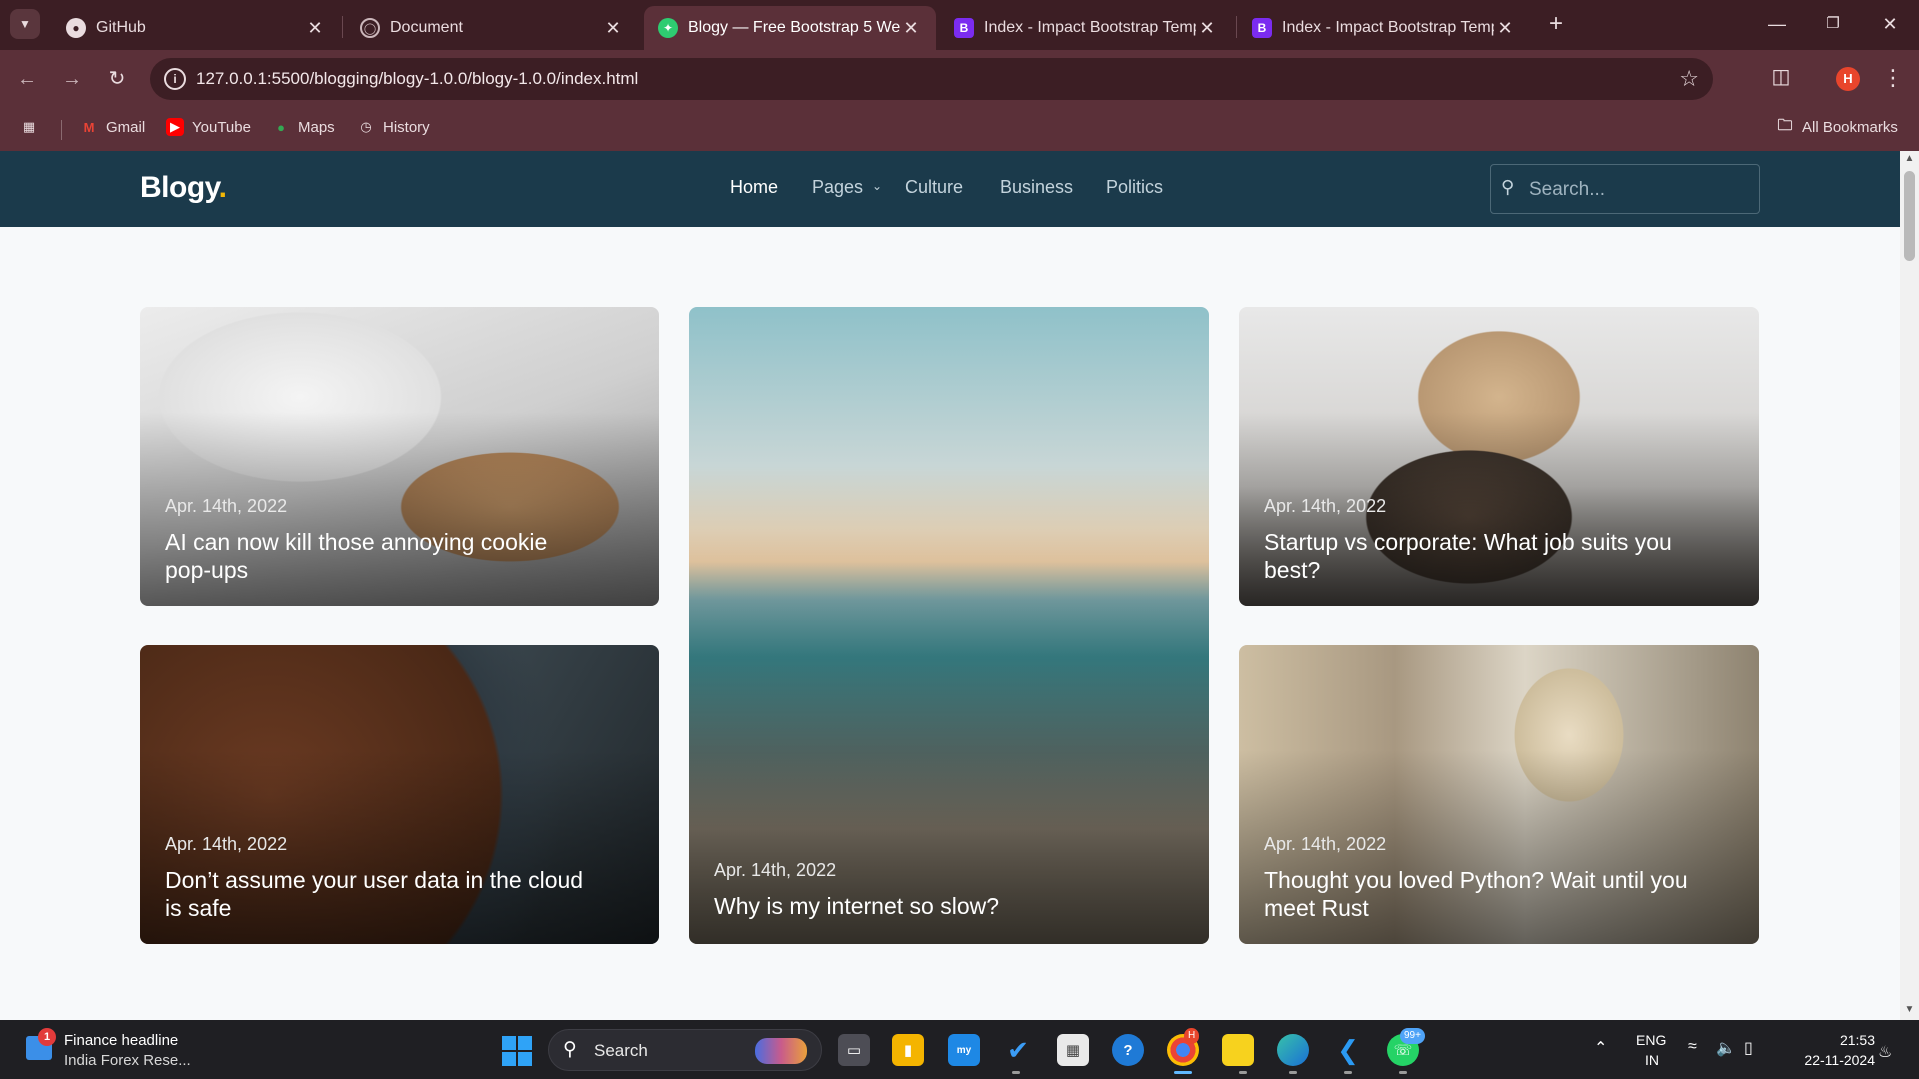 The image size is (1919, 1079). What do you see at coordinates (1893, 79) in the screenshot?
I see `more-menu-icon: ⋮` at bounding box center [1893, 79].